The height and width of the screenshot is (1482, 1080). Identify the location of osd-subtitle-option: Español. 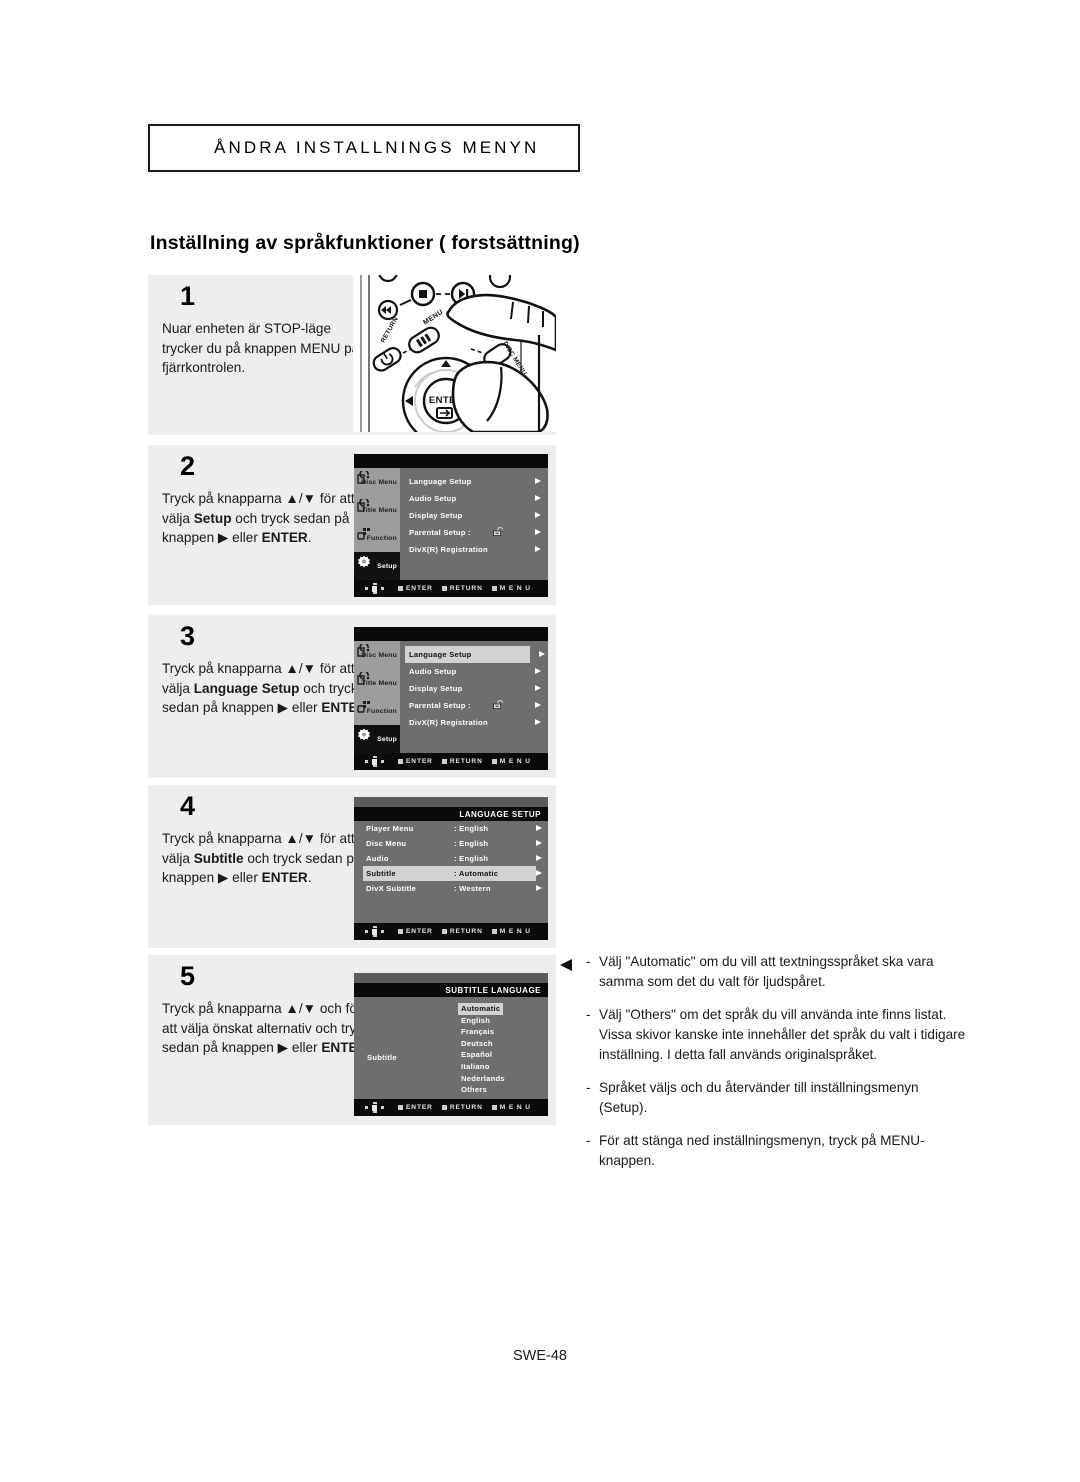
(476, 1055).